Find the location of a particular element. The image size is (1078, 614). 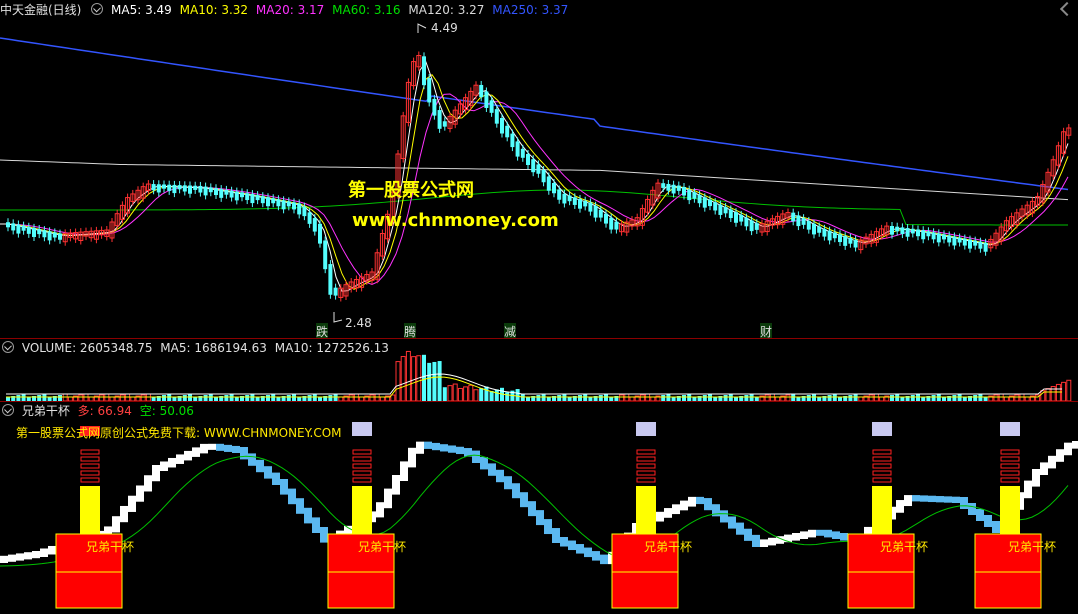

low-marker is located at coordinates (338, 317).